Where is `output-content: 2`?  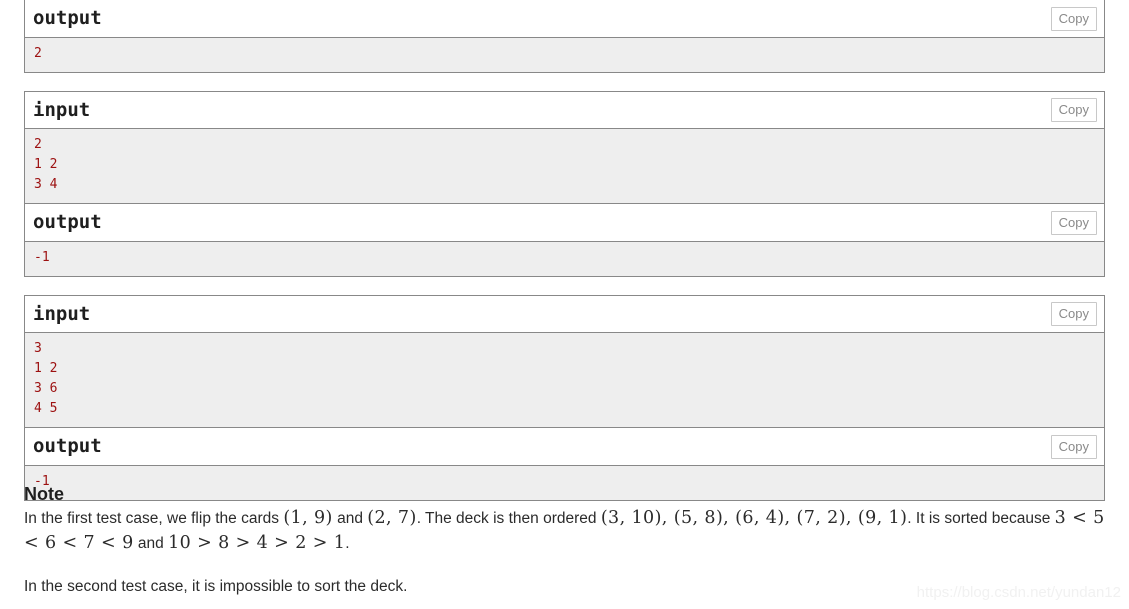
output-content: 2 is located at coordinates (564, 55).